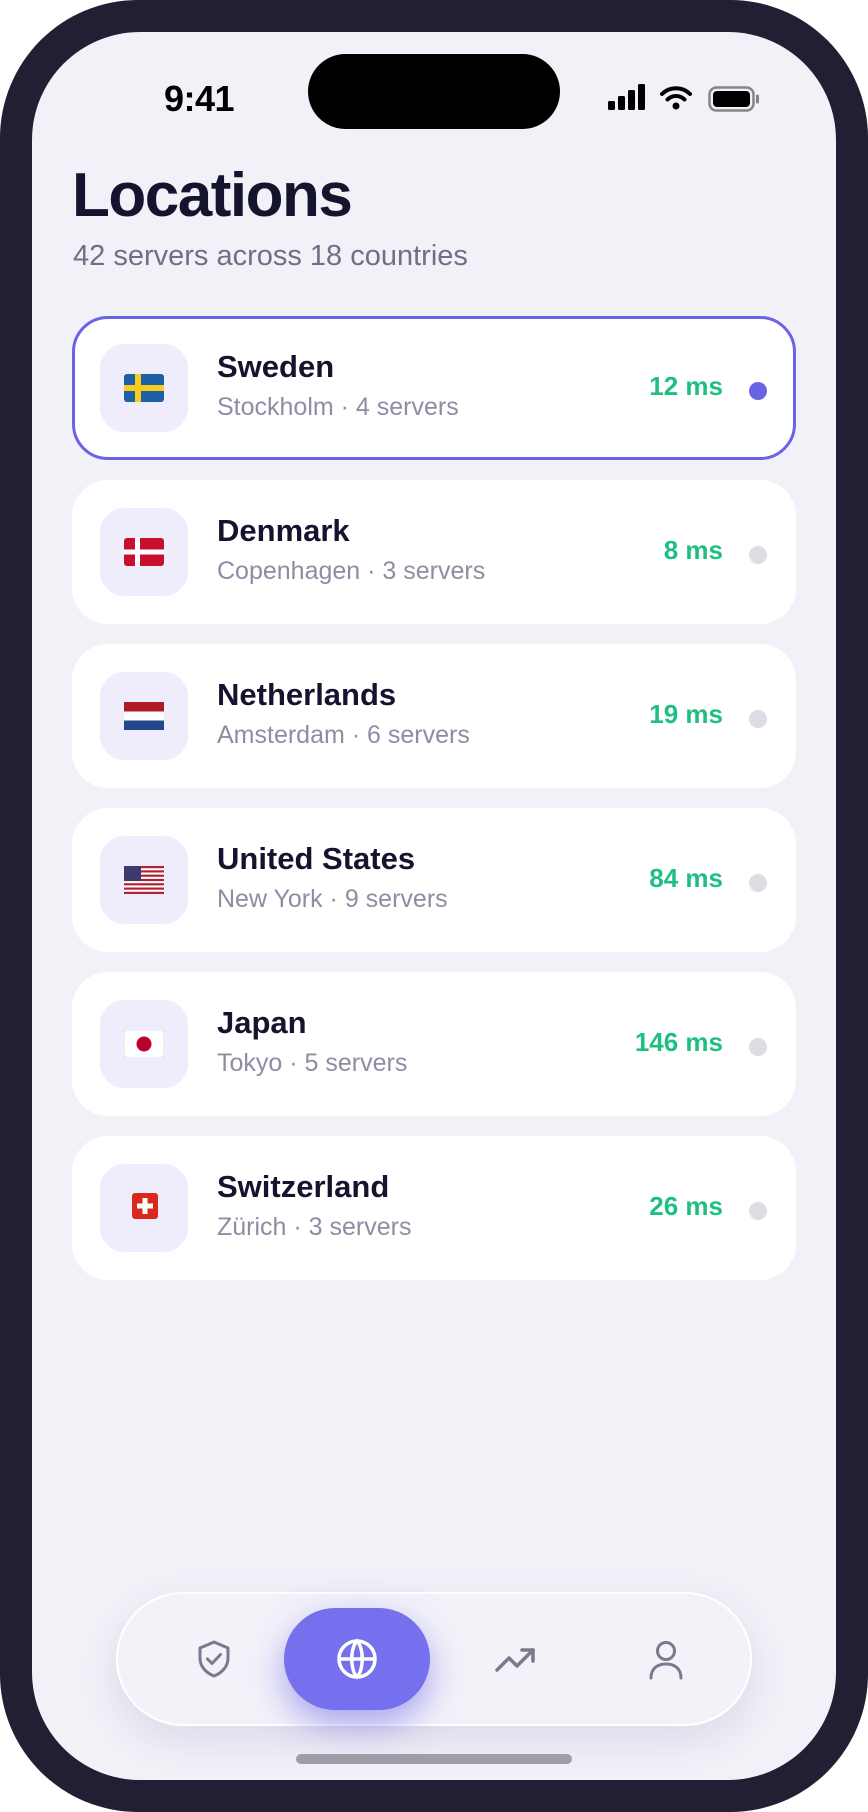  What do you see at coordinates (283, 530) in the screenshot?
I see `country-name: Denmark` at bounding box center [283, 530].